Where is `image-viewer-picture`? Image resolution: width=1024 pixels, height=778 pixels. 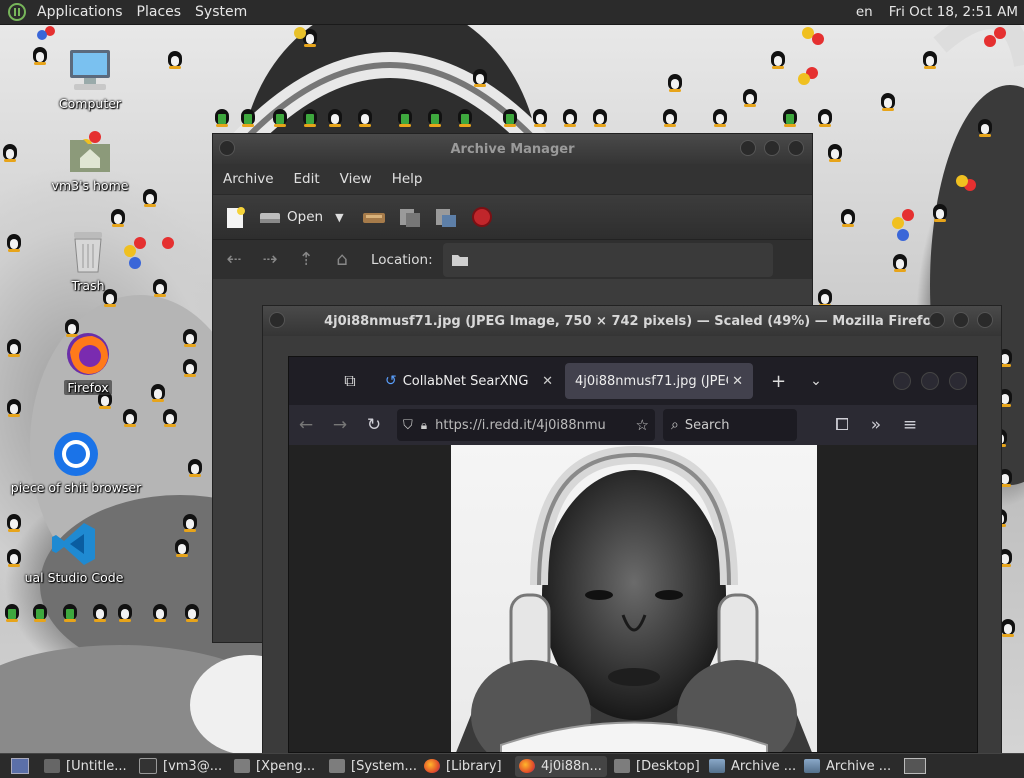
image-viewer-picture is located at coordinates (634, 598).